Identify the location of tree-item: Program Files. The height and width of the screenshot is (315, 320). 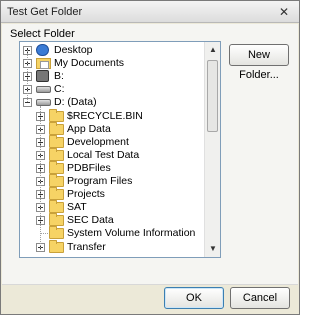
(112, 181).